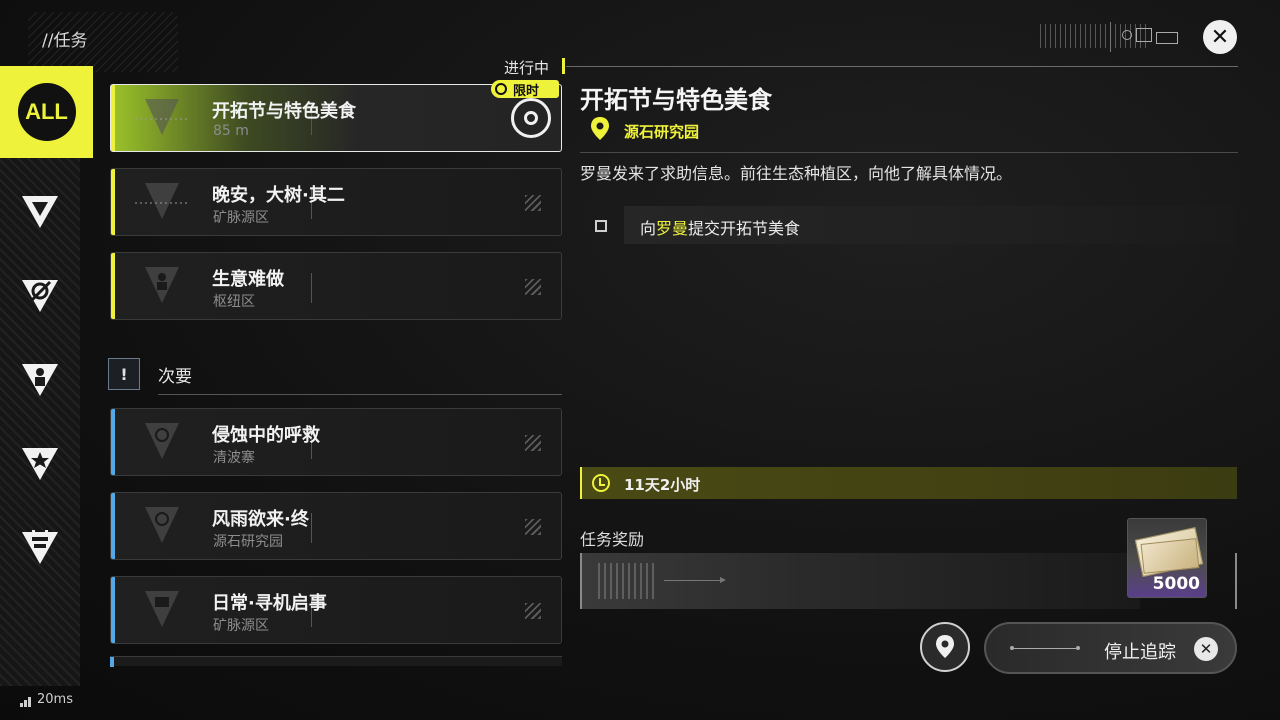  I want to click on category-sidebar: ALL, so click(46, 371).